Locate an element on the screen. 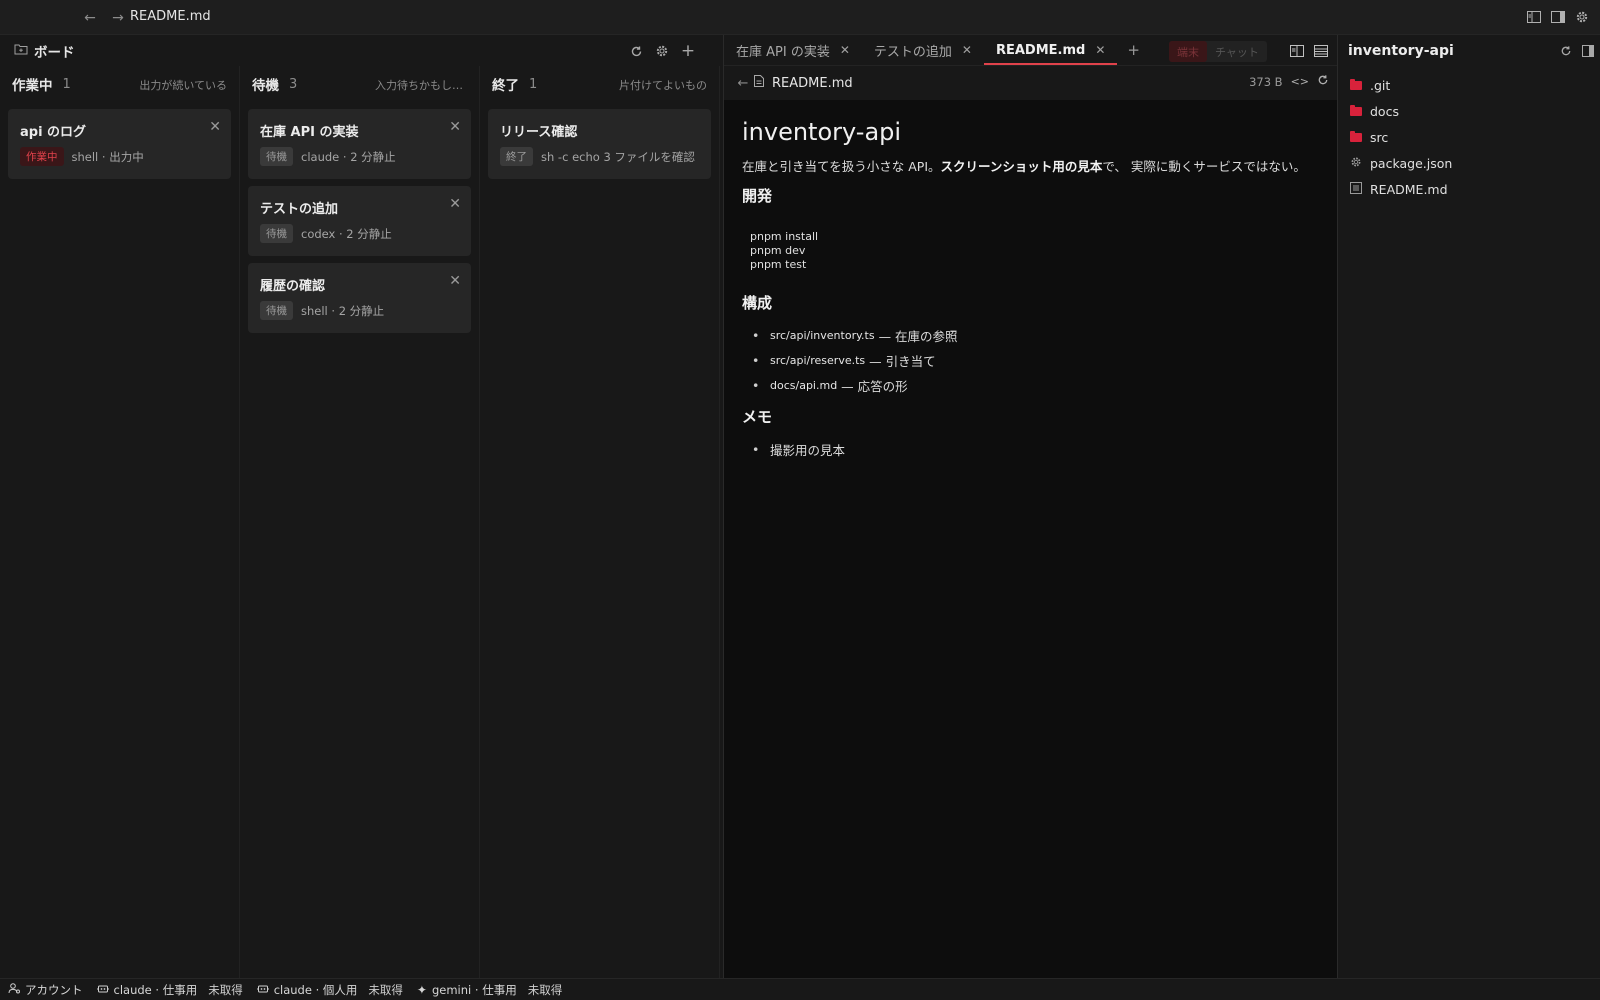 The width and height of the screenshot is (1600, 1000). list-item: • docs/api.md — 応答の形 is located at coordinates (830, 386).